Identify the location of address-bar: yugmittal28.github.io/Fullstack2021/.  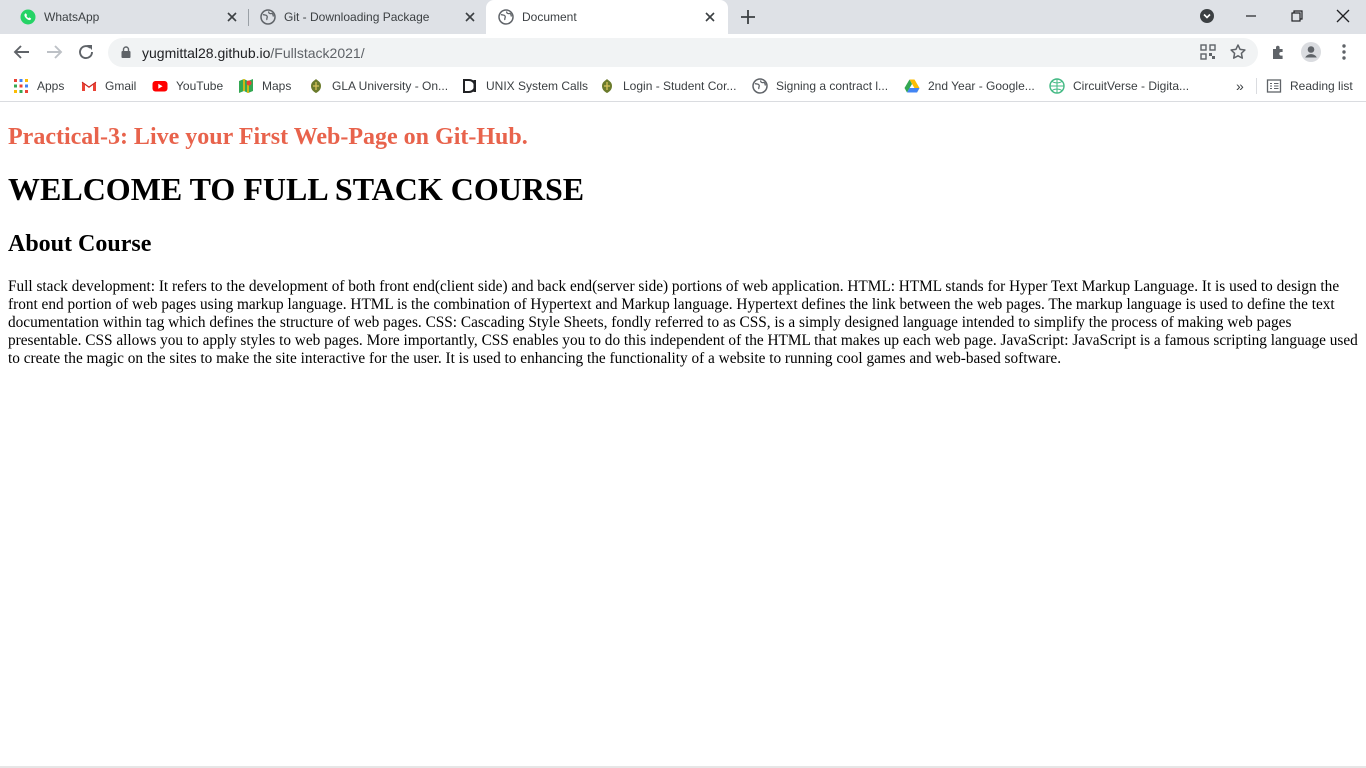
(683, 52).